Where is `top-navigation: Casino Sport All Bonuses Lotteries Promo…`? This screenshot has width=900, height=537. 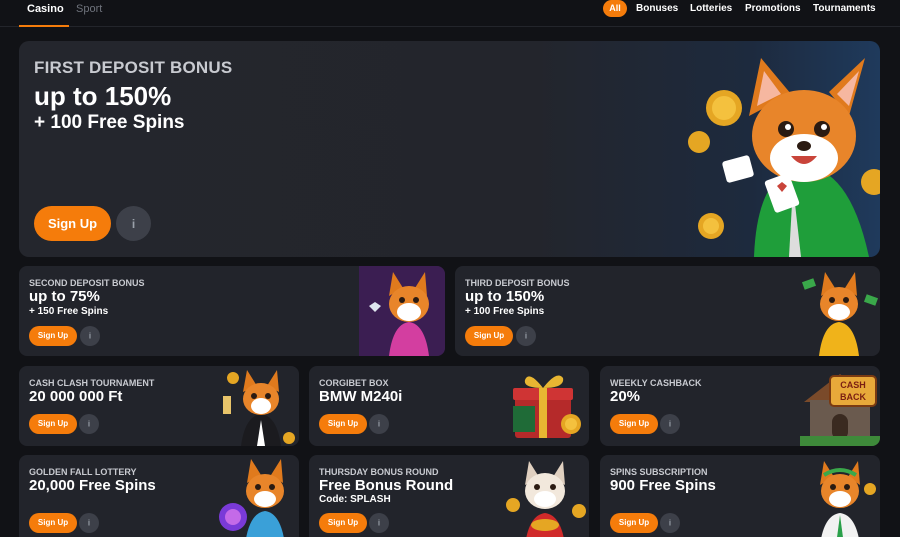 top-navigation: Casino Sport All Bonuses Lotteries Promo… is located at coordinates (450, 13).